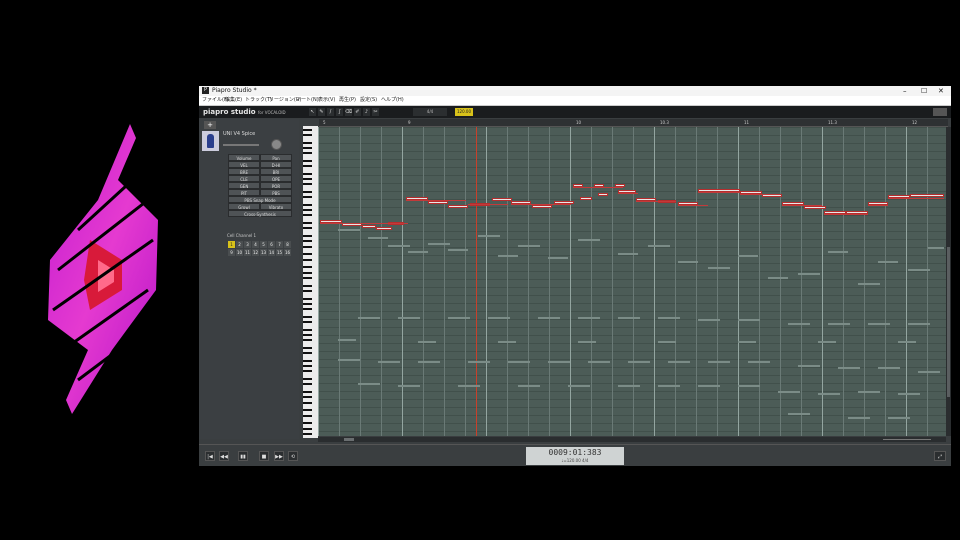 The image size is (960, 540). I want to click on panel-toggle-button, so click(940, 112).